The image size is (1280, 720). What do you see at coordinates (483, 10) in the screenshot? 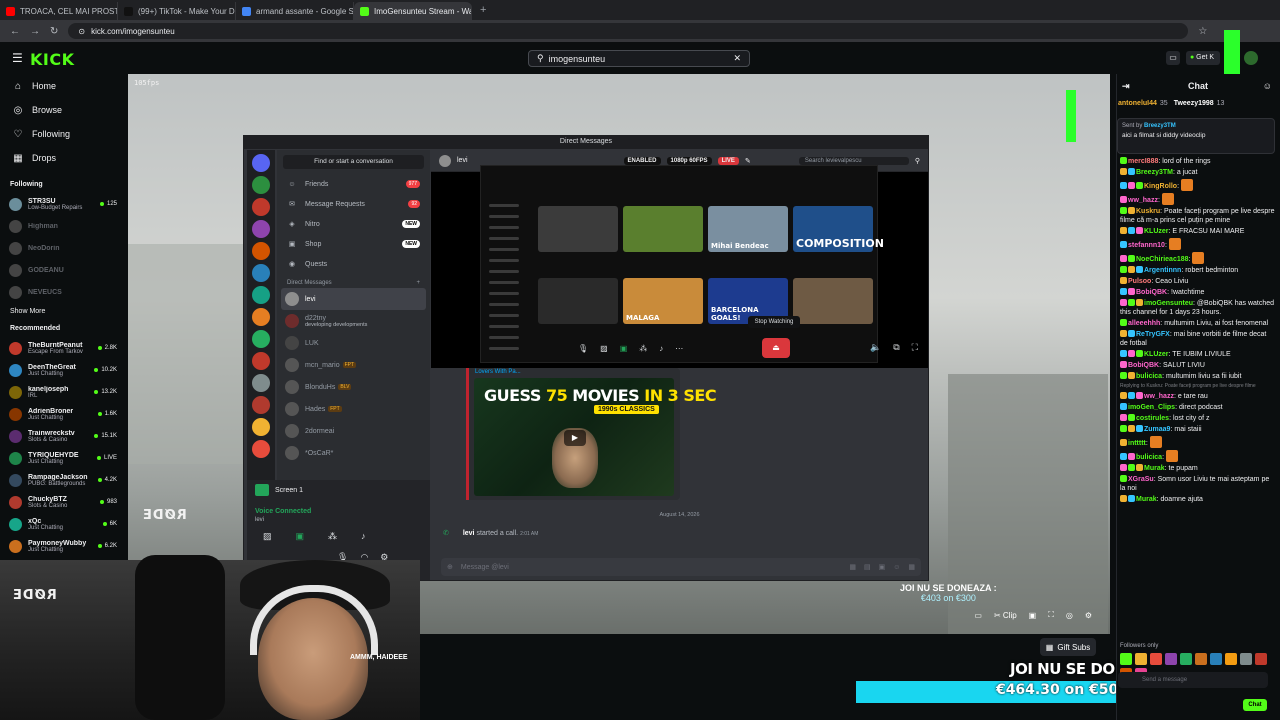
I see `new-tab-icon: +` at bounding box center [483, 10].